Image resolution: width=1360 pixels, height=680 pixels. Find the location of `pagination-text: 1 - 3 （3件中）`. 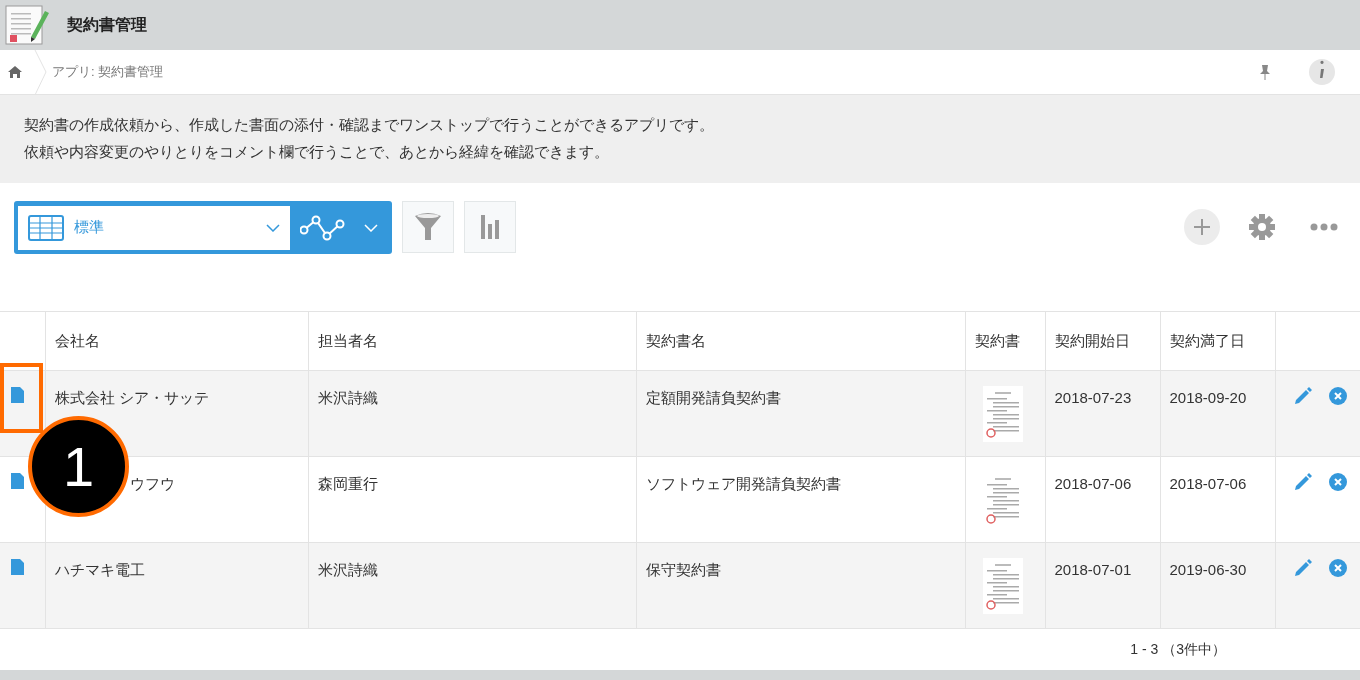

pagination-text: 1 - 3 （3件中） is located at coordinates (1178, 649).